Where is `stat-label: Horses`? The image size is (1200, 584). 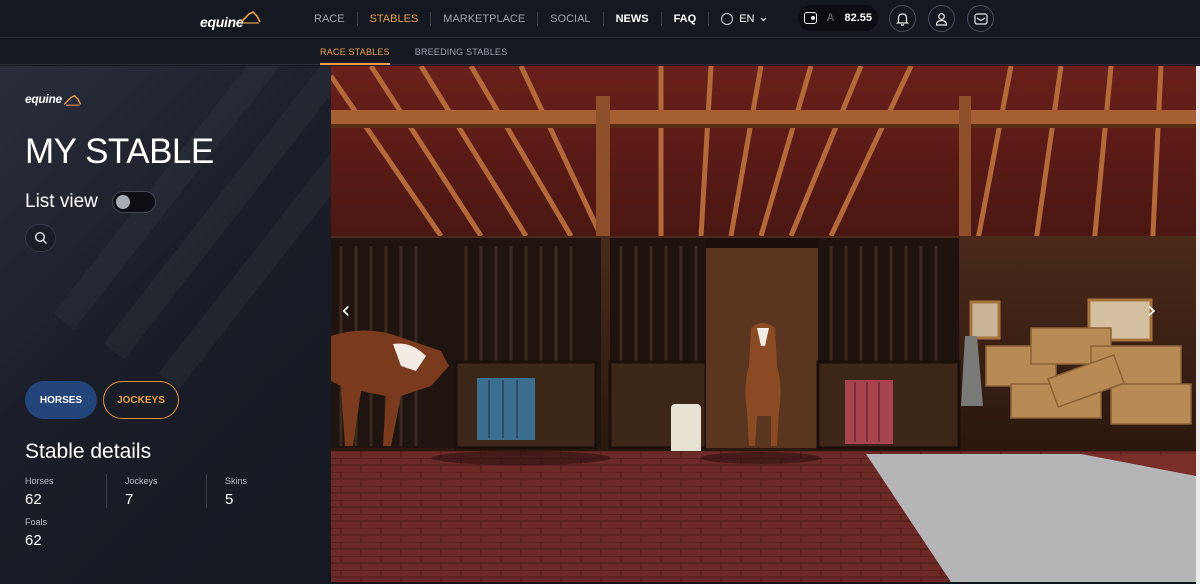
stat-label: Horses is located at coordinates (39, 481).